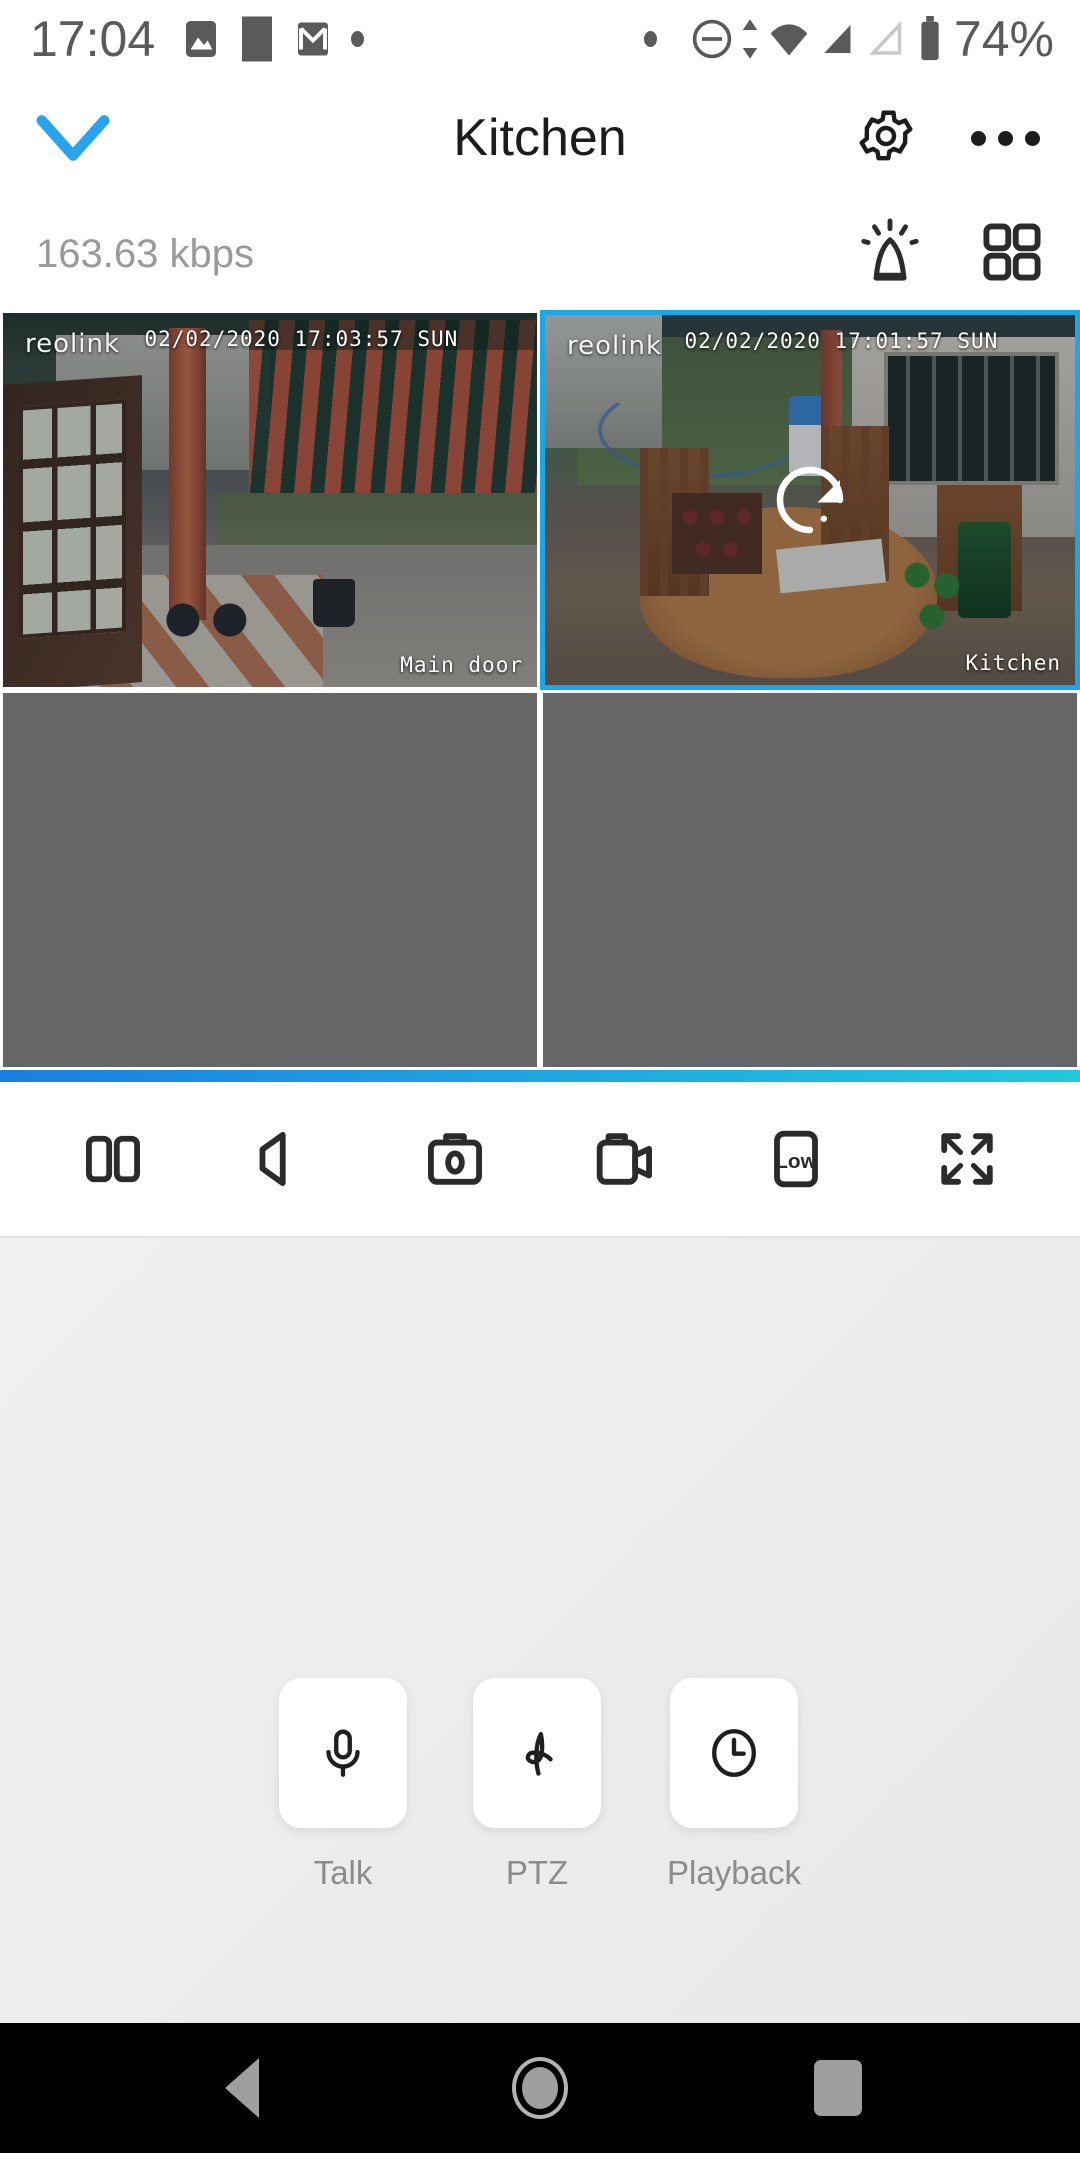 The image size is (1080, 2160). What do you see at coordinates (712, 39) in the screenshot?
I see `do-not-disturb-icon` at bounding box center [712, 39].